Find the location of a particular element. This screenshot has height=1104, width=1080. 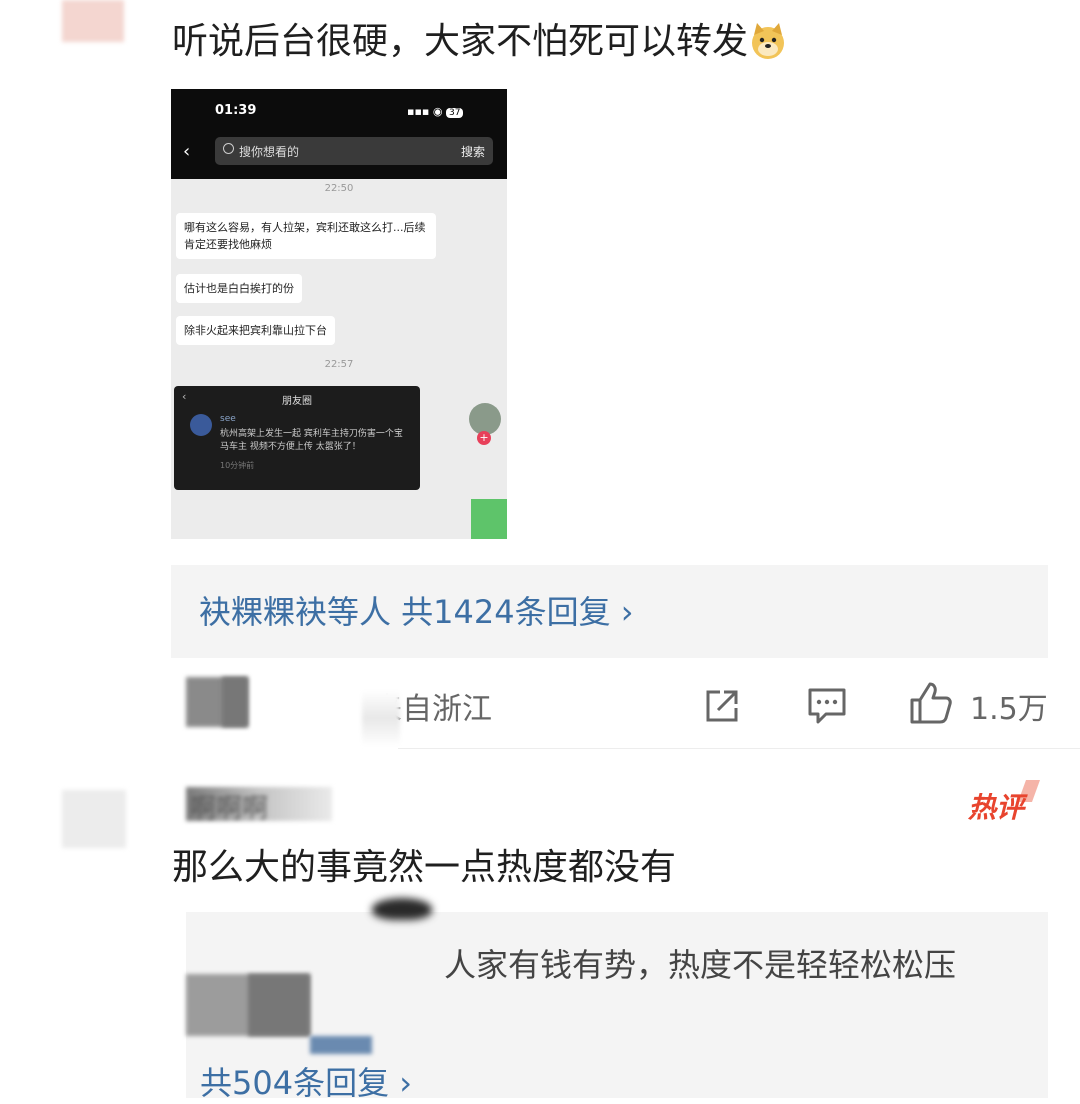

follow-badge: + is located at coordinates (484, 438).